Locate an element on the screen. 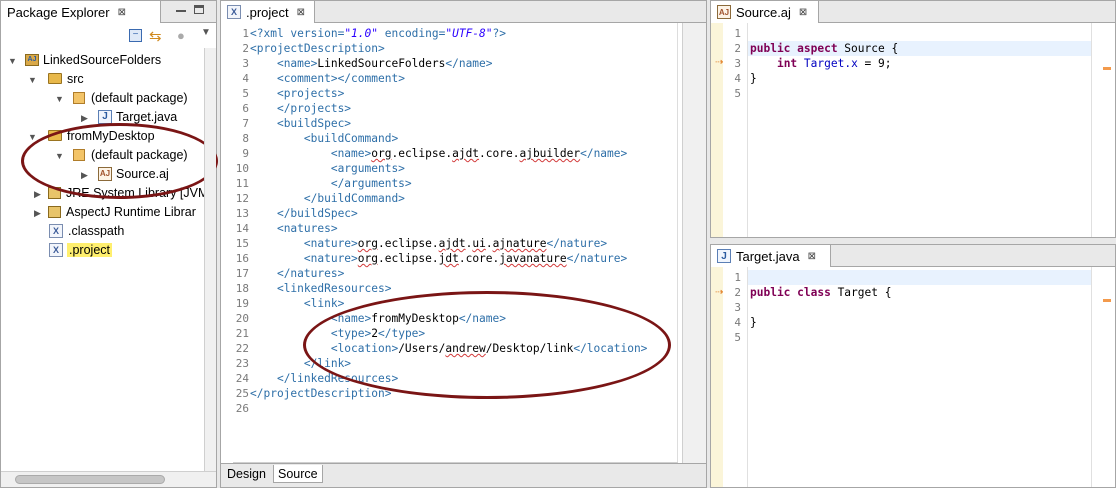  tree-item-default-package: (default package) is located at coordinates (130, 97).